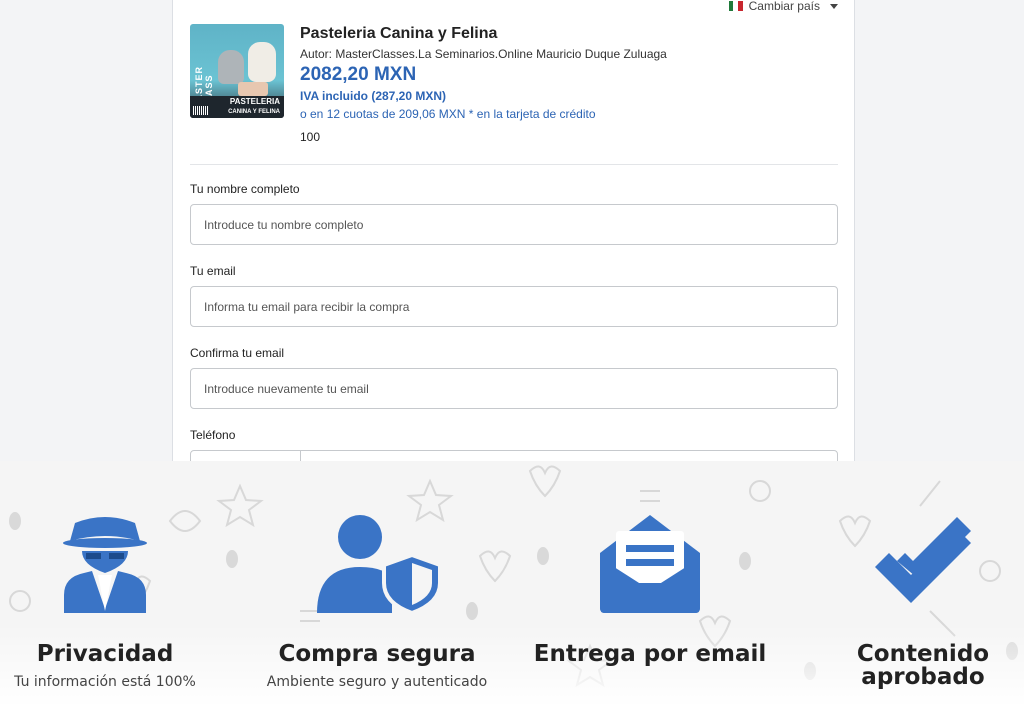 Image resolution: width=1024 pixels, height=704 pixels. Describe the element at coordinates (213, 271) in the screenshot. I see `email-label: Tu email` at that location.